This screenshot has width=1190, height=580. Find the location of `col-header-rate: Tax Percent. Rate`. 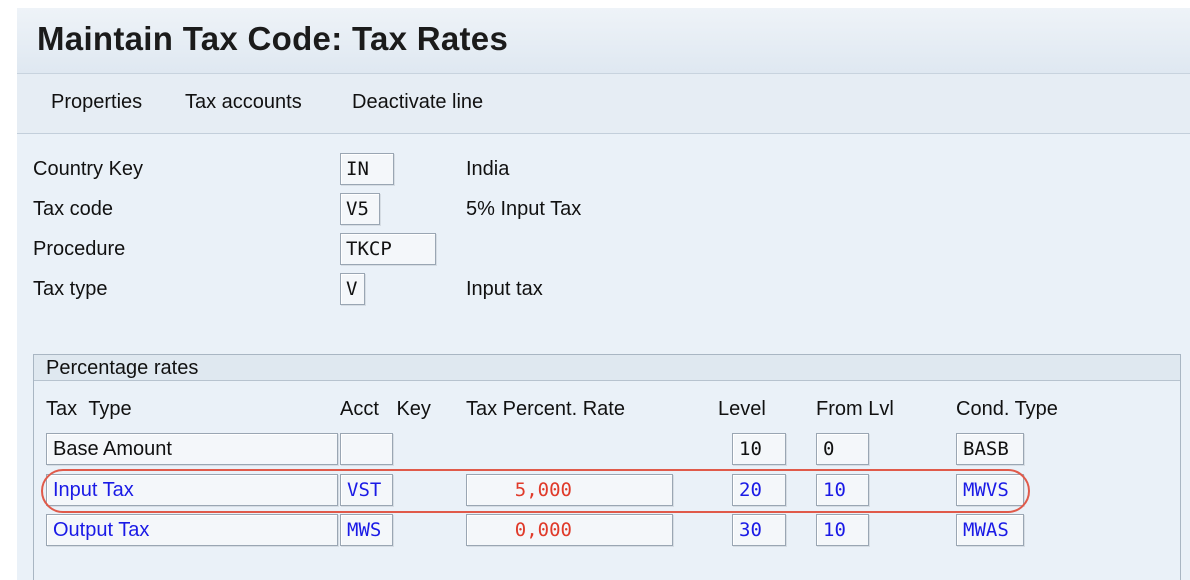

col-header-rate: Tax Percent. Rate is located at coordinates (545, 409).